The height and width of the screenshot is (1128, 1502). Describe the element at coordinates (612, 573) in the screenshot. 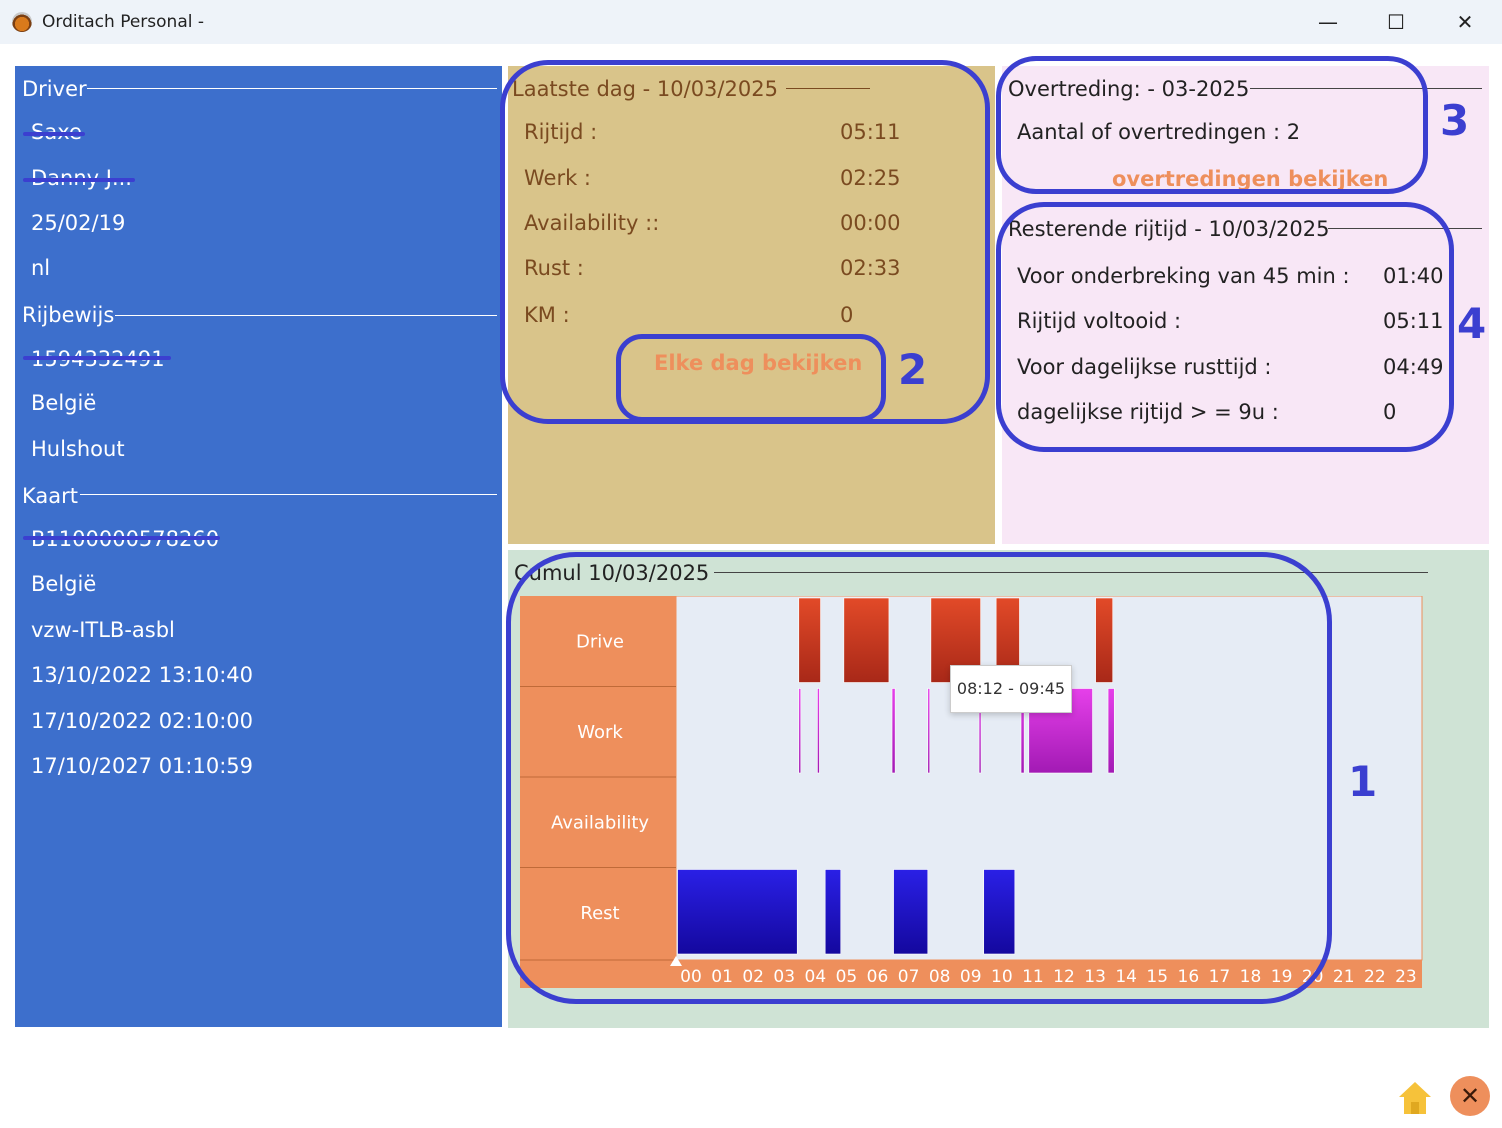

I see `cumul-title: Cumul 10/03/2025` at that location.